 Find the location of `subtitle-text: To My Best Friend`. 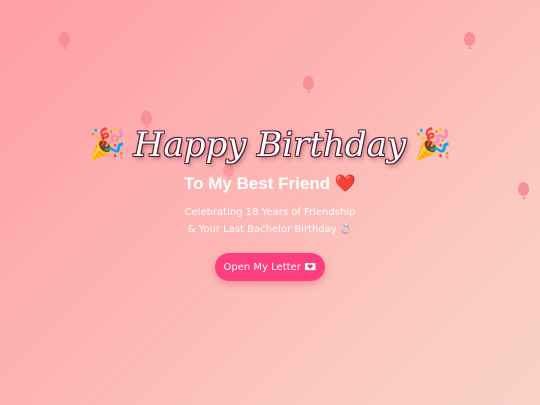

subtitle-text: To My Best Friend is located at coordinates (257, 183).